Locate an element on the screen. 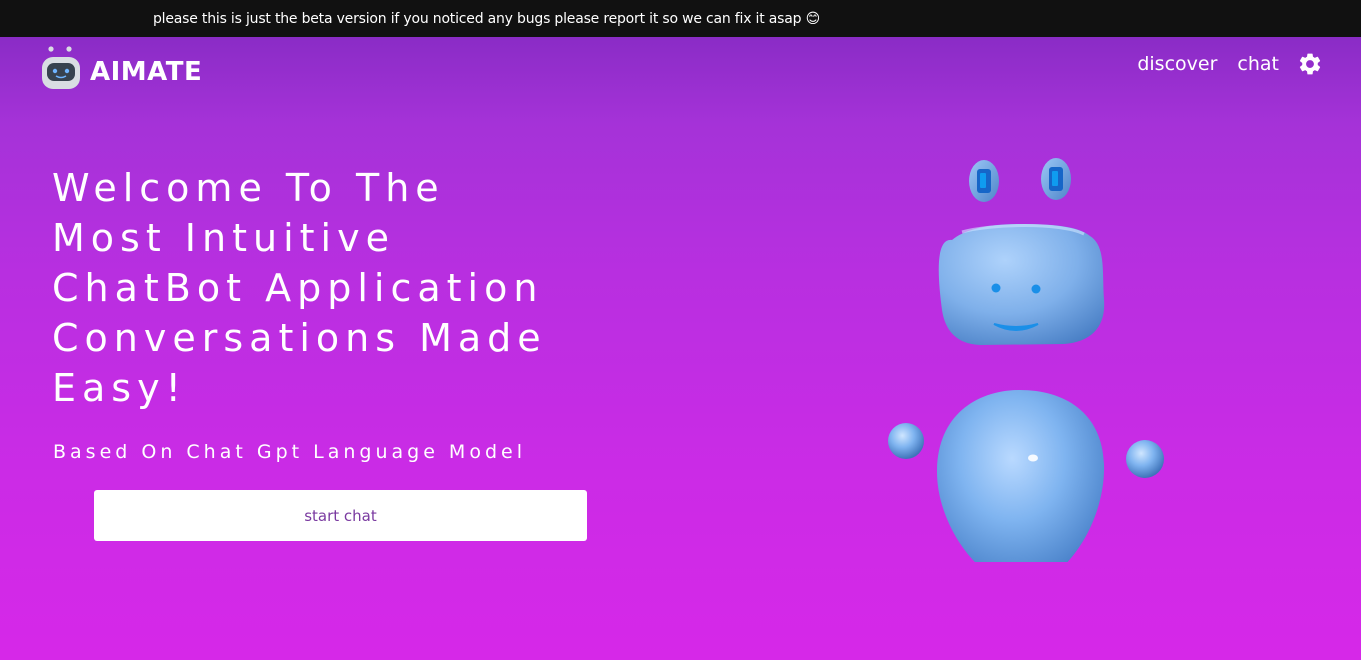 This screenshot has width=1361, height=660. start-chat-button: start chat is located at coordinates (340, 515).